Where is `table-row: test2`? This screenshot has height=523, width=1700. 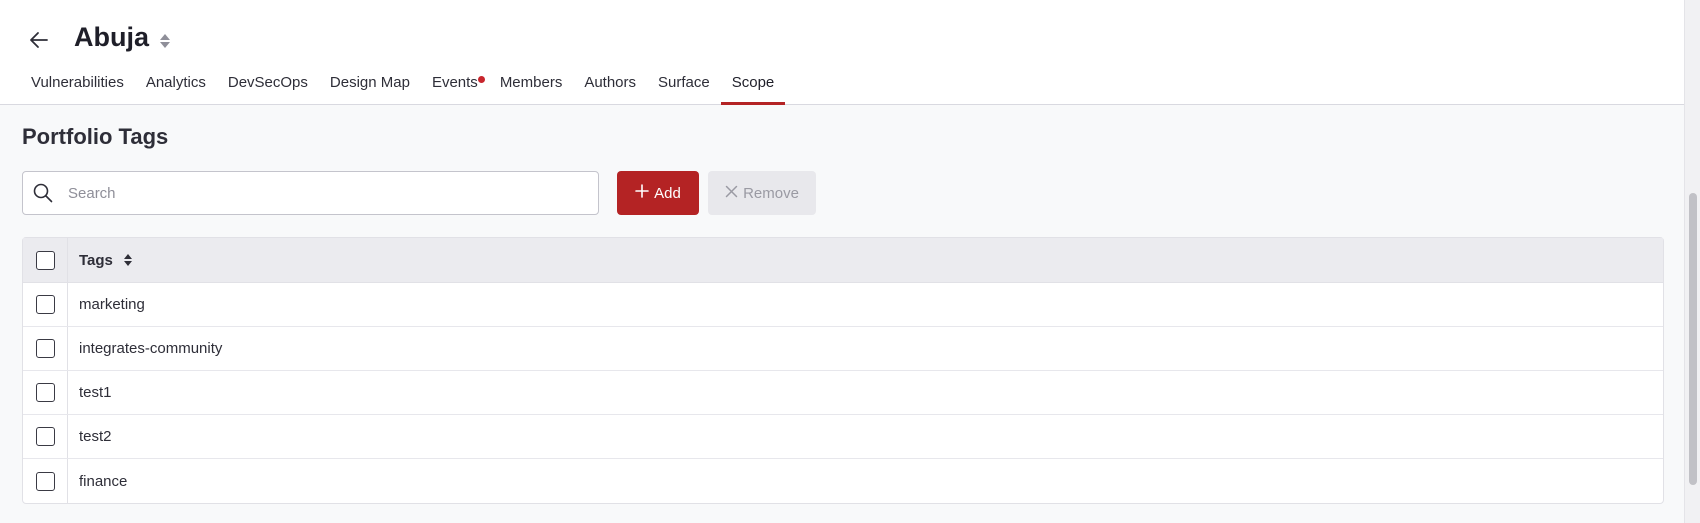 table-row: test2 is located at coordinates (843, 437).